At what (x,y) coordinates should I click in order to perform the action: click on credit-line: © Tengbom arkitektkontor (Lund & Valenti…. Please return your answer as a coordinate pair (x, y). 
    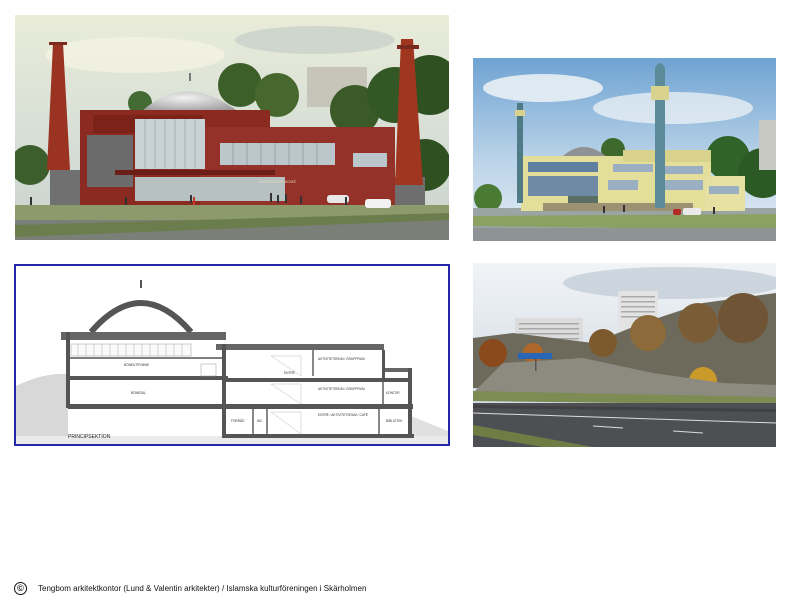
    Looking at the image, I should click on (190, 588).